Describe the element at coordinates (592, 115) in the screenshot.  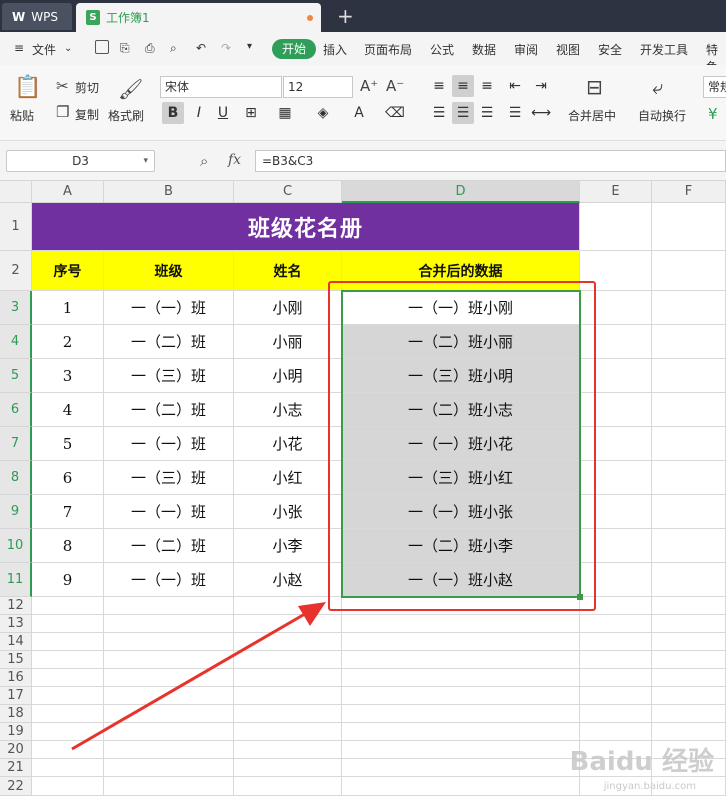
I see `merge-center-button: 合并居中` at that location.